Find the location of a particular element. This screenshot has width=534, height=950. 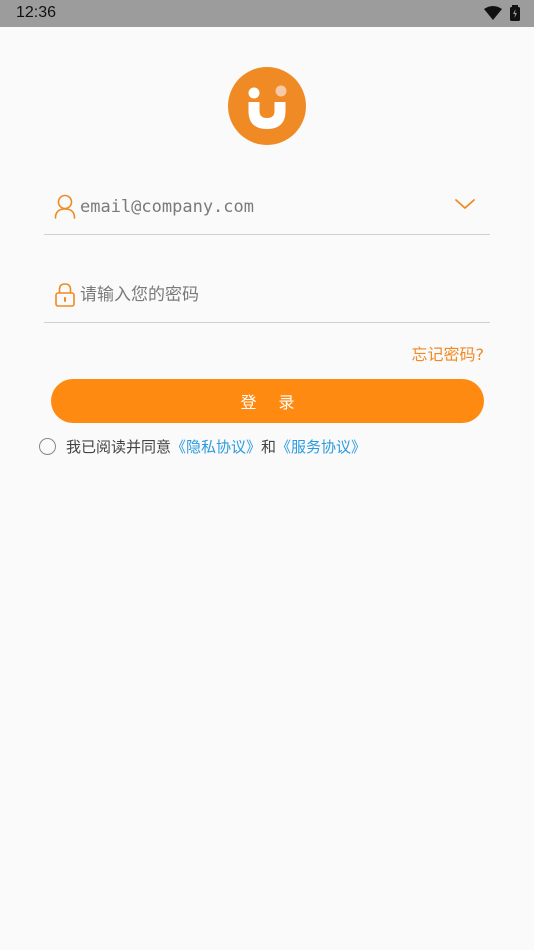

wifi-icon is located at coordinates (493, 13).